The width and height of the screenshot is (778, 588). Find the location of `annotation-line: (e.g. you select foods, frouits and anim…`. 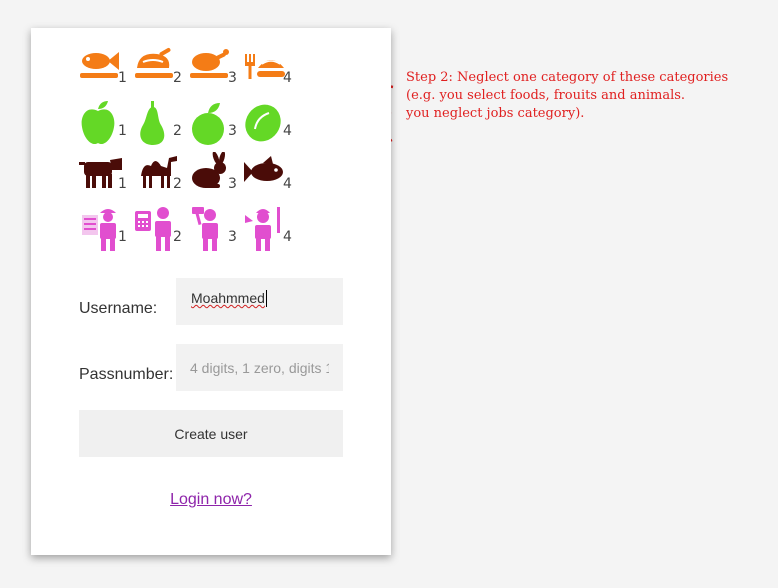

annotation-line: (e.g. you select foods, frouits and anim… is located at coordinates (546, 95).